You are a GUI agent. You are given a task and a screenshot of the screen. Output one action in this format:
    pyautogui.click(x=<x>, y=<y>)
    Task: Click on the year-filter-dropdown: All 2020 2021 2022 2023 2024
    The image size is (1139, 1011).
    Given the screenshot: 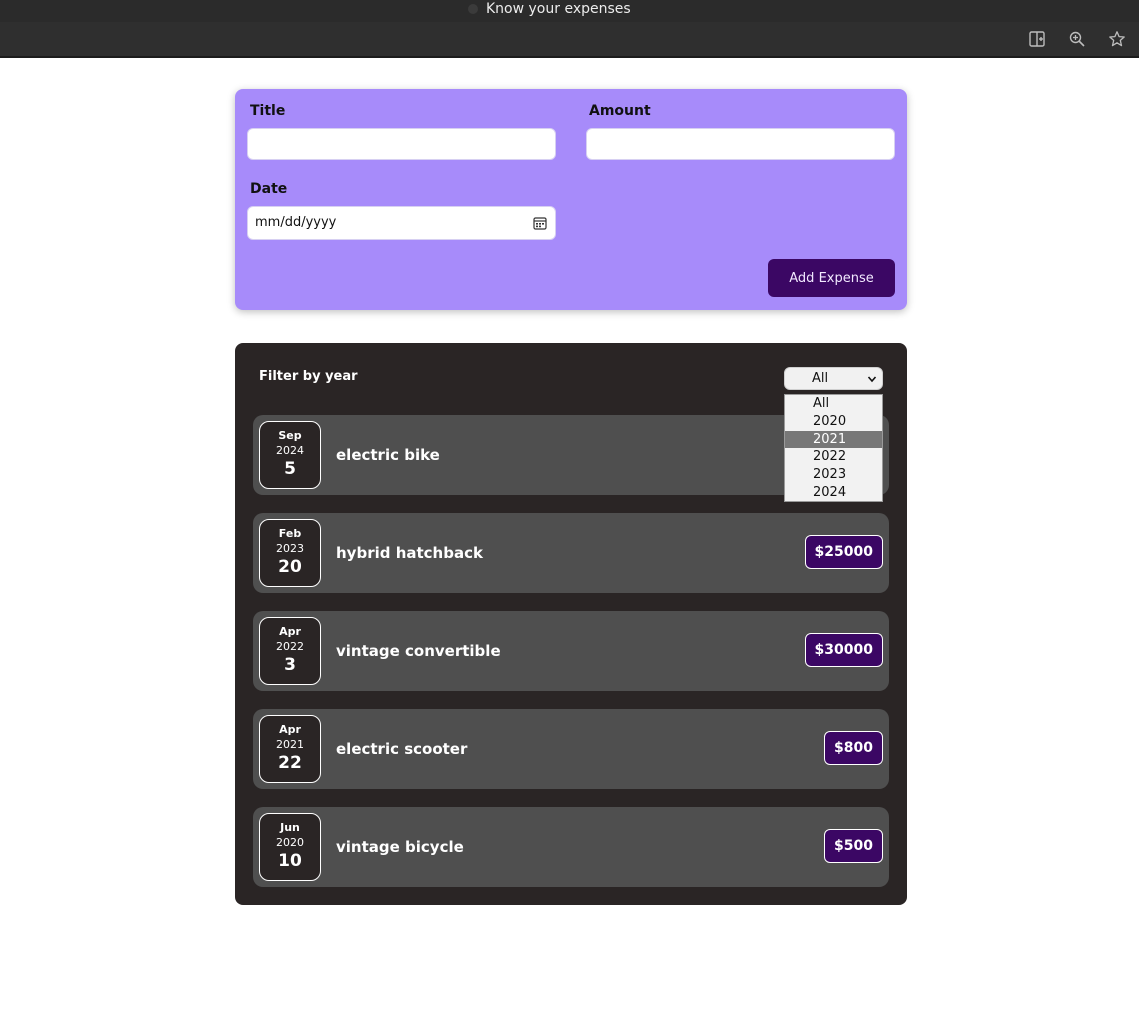 What is the action you would take?
    pyautogui.click(x=833, y=448)
    